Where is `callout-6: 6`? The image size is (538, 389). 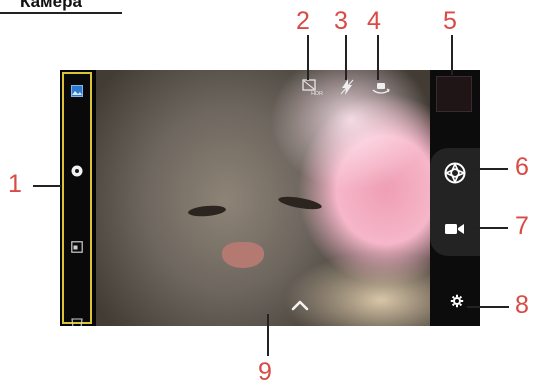 callout-6: 6 is located at coordinates (522, 167).